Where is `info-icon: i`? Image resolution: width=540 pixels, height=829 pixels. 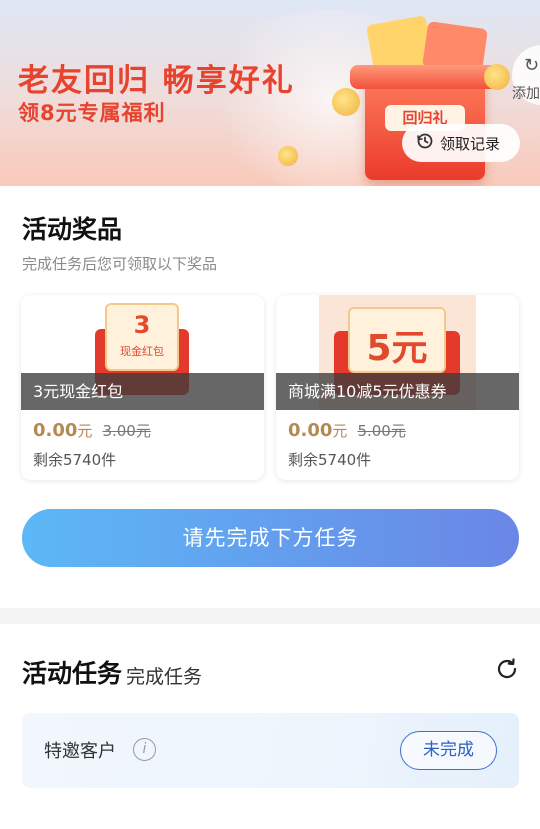 info-icon: i is located at coordinates (144, 749).